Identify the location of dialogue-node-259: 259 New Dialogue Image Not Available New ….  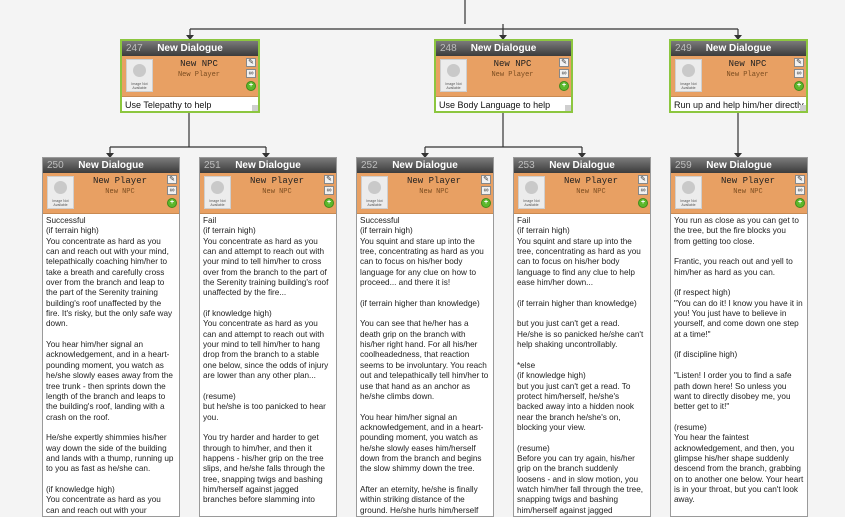
(739, 337).